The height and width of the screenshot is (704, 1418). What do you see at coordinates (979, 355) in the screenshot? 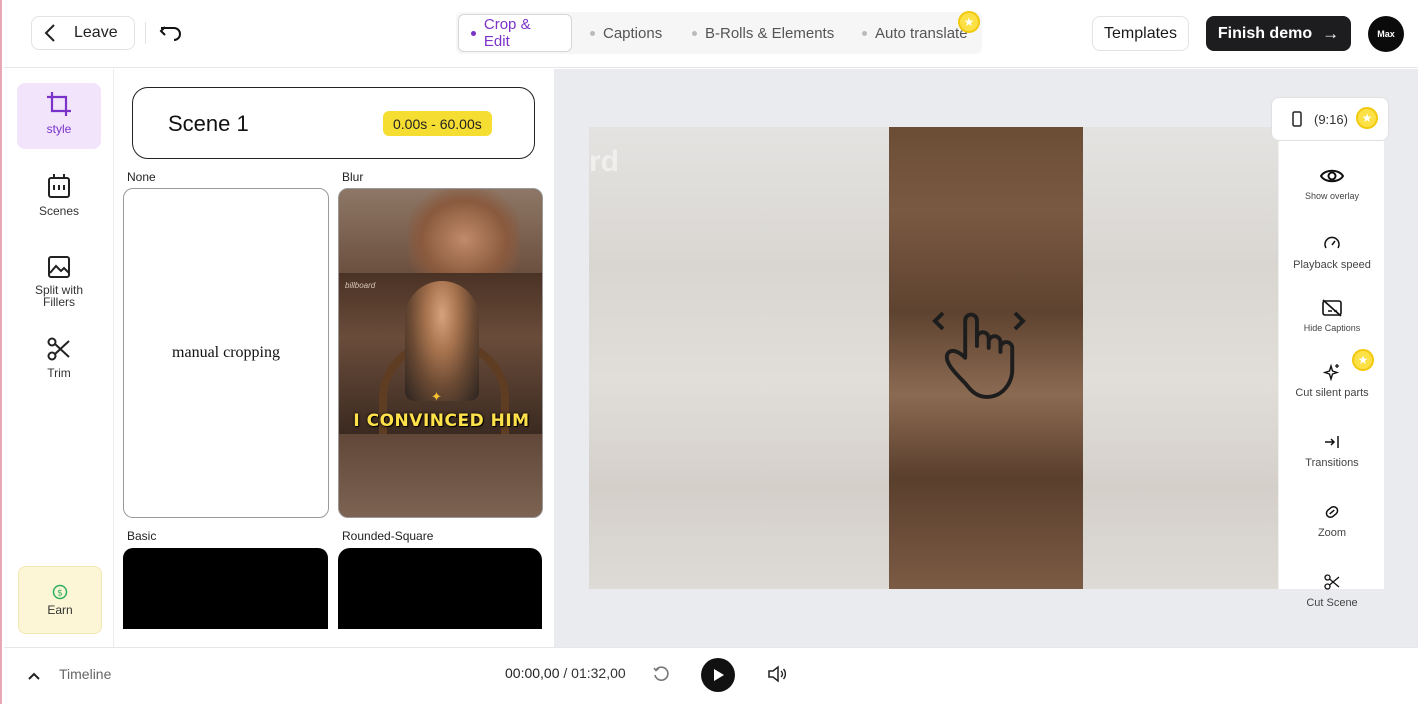
I see `drag-hand-icon` at bounding box center [979, 355].